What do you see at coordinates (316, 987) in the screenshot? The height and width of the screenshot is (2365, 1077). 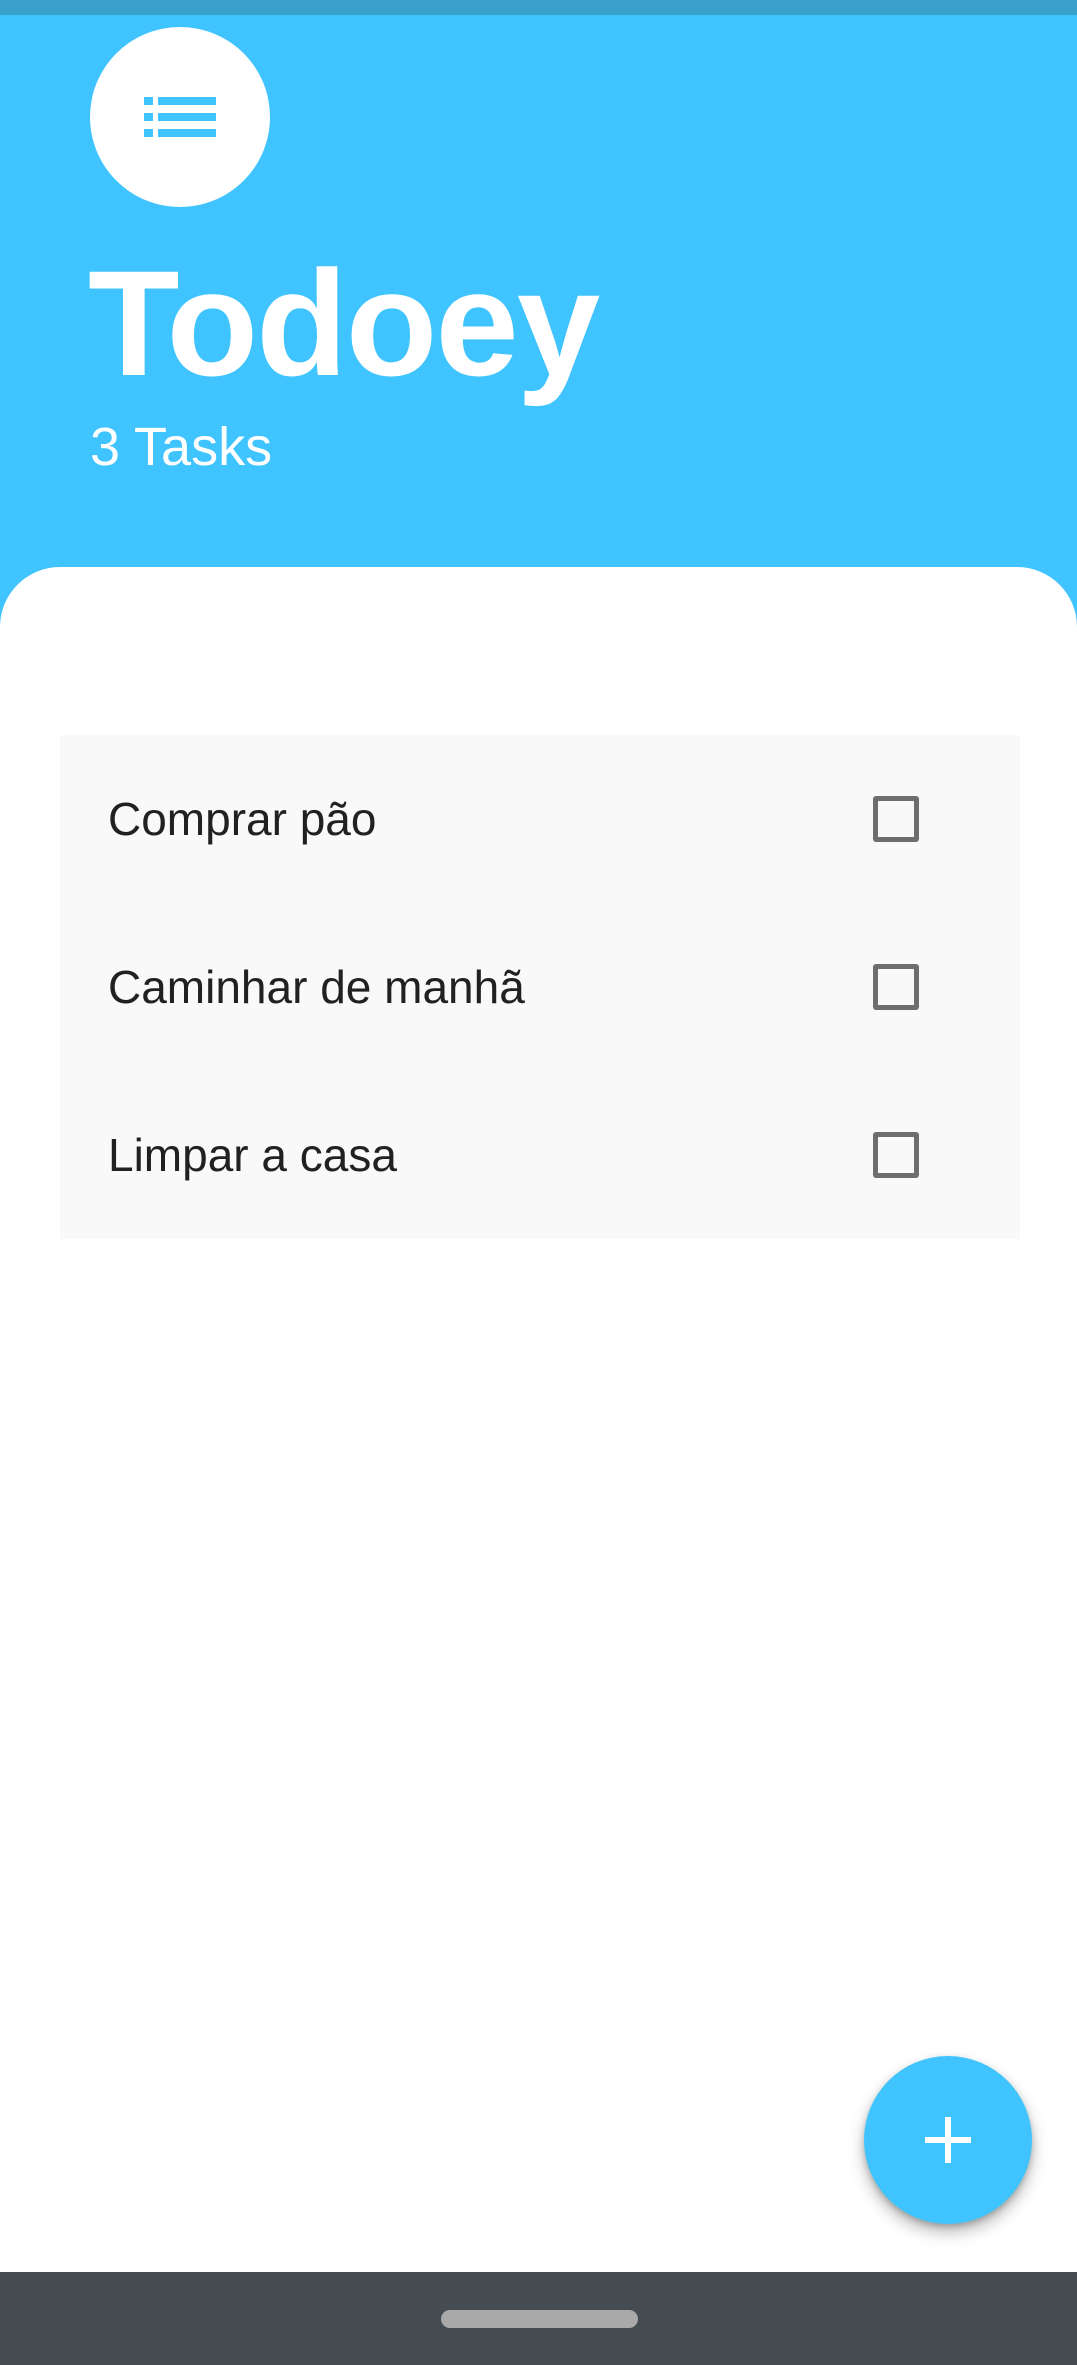 I see `task-label: Caminhar de manhã` at bounding box center [316, 987].